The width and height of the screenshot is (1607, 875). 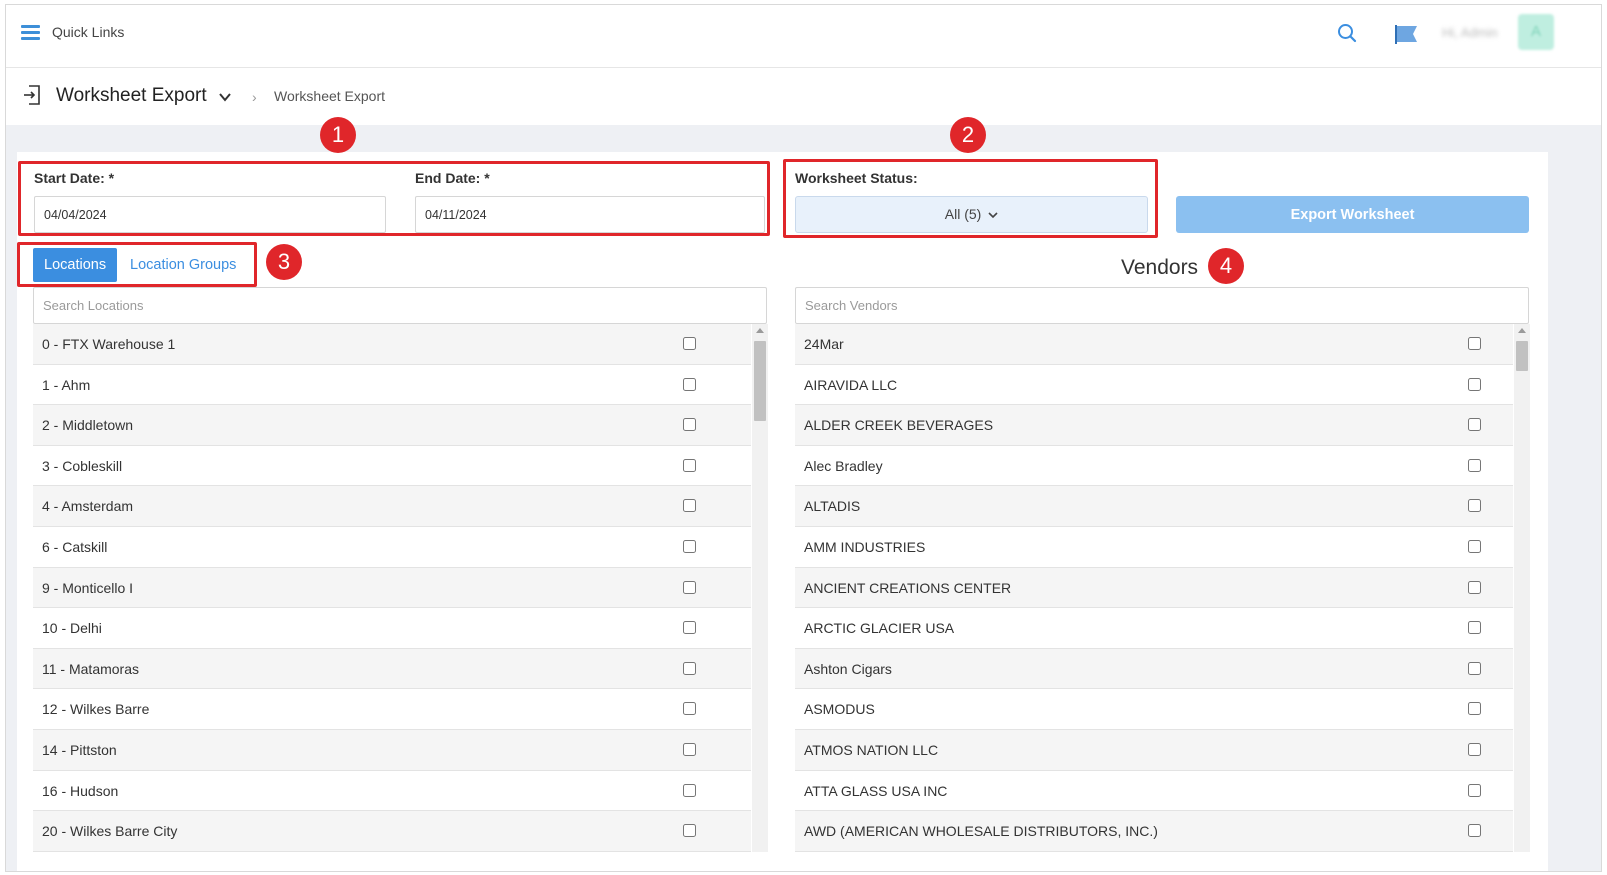 I want to click on avatar: A, so click(x=1536, y=32).